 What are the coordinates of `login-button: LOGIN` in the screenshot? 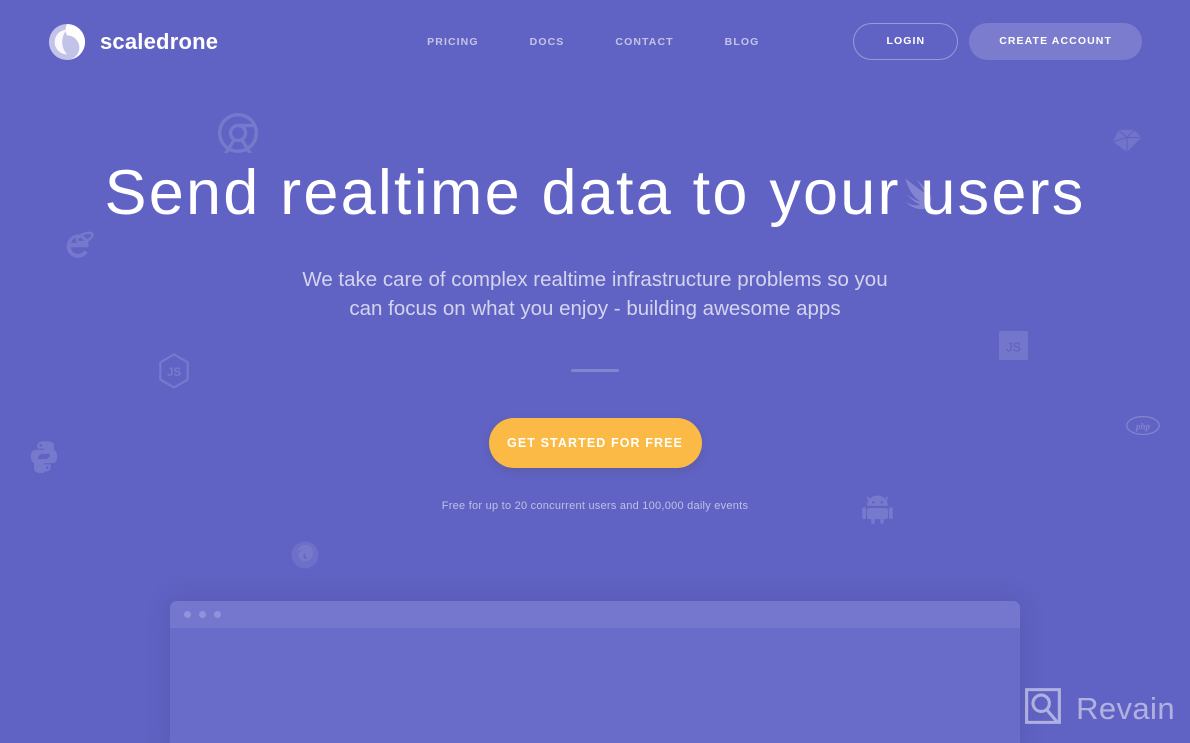 It's located at (906, 41).